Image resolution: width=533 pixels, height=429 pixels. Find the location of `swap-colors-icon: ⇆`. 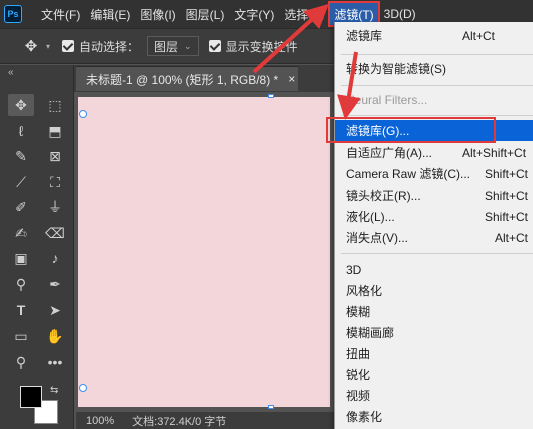

swap-colors-icon: ⇆ is located at coordinates (54, 390).